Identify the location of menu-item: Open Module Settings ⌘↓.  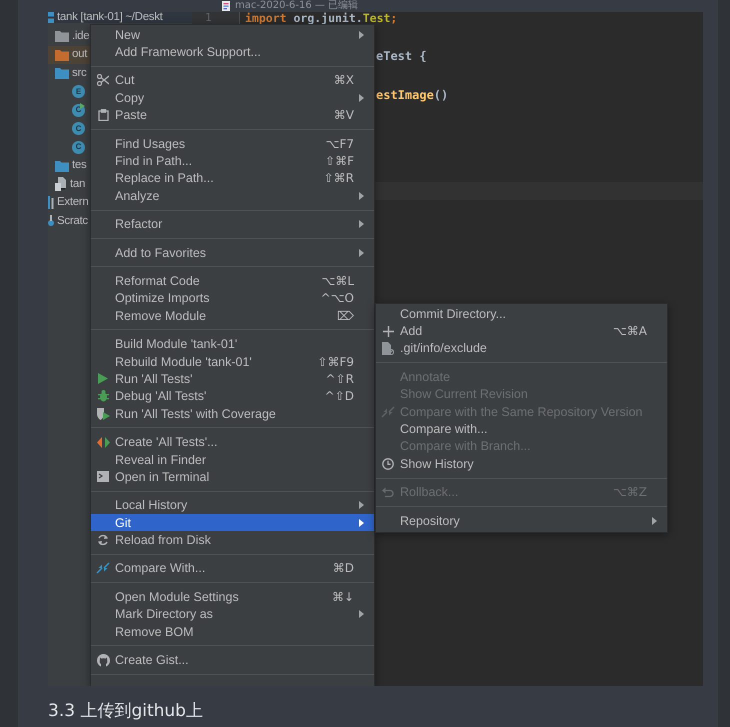
(232, 597).